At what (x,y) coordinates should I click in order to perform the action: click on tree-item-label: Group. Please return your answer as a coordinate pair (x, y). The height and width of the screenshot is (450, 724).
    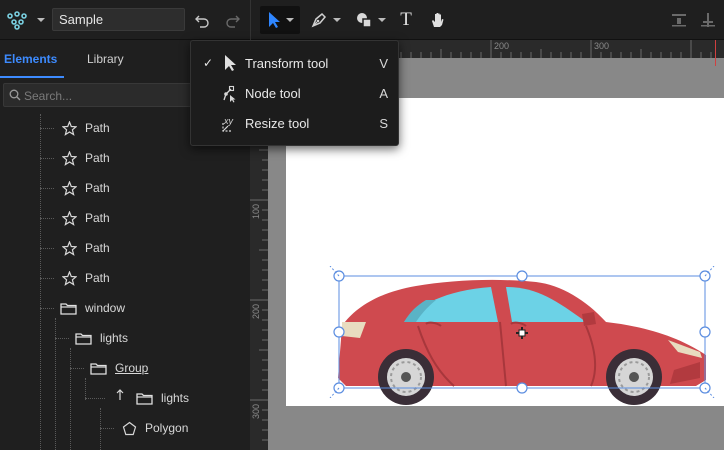
    Looking at the image, I should click on (132, 368).